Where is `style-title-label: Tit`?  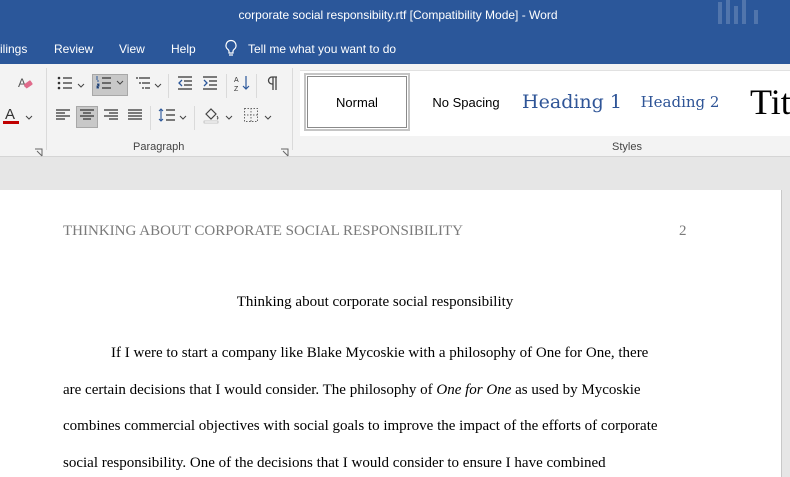
style-title-label: Tit is located at coordinates (770, 102).